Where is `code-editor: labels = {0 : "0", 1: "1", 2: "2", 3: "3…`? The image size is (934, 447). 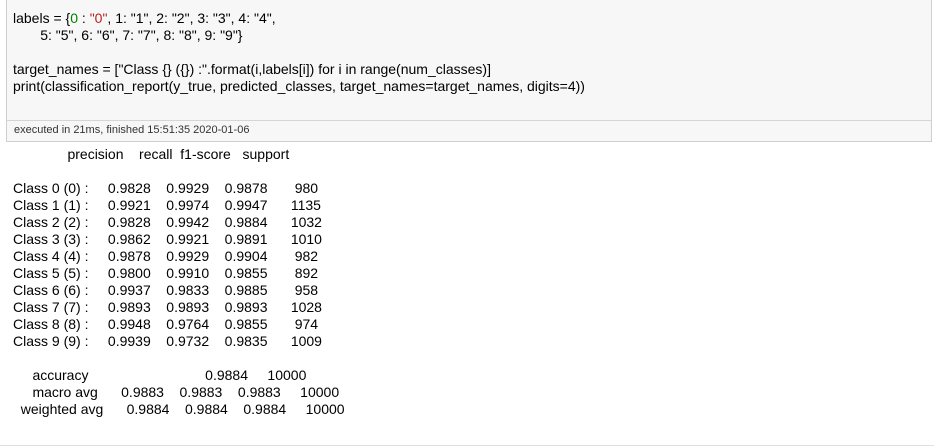 code-editor: labels = {0 : "0", 1: "1", 2: "2", 3: "3… is located at coordinates (299, 52).